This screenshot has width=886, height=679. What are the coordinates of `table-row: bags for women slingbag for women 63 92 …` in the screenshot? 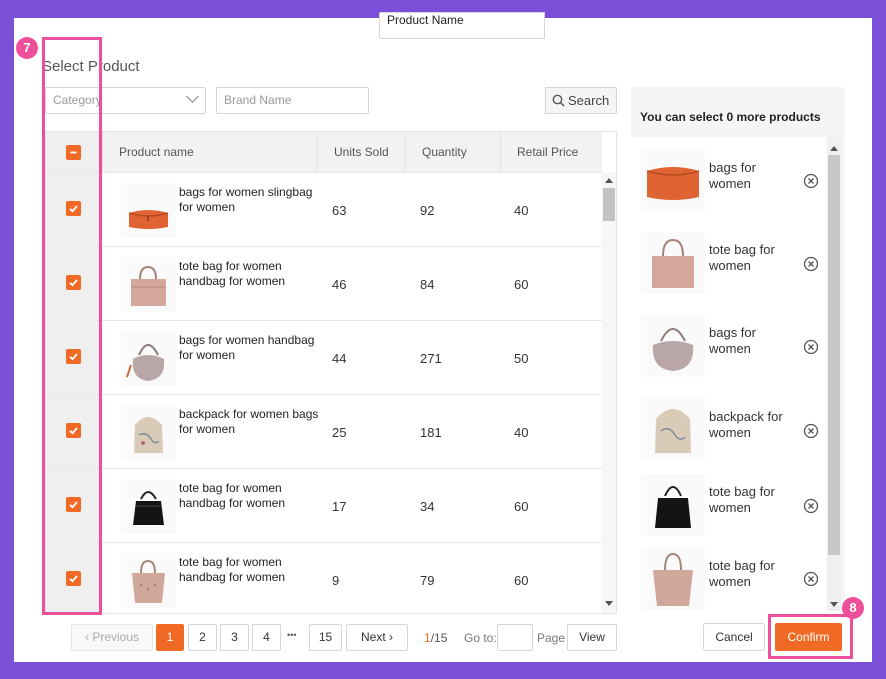 It's located at (324, 209).